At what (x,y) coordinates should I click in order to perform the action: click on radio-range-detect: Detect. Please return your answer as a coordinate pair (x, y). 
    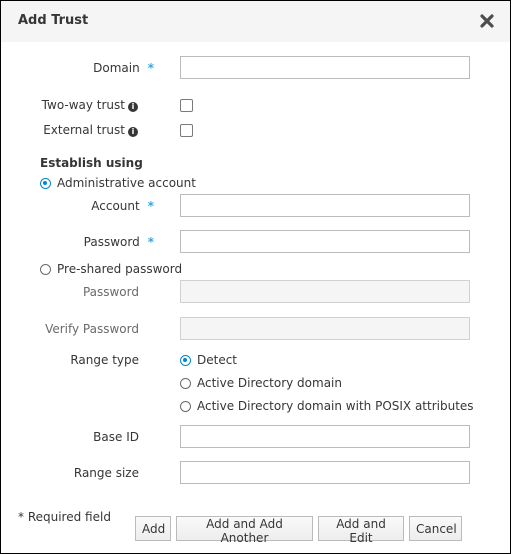
    Looking at the image, I should click on (208, 360).